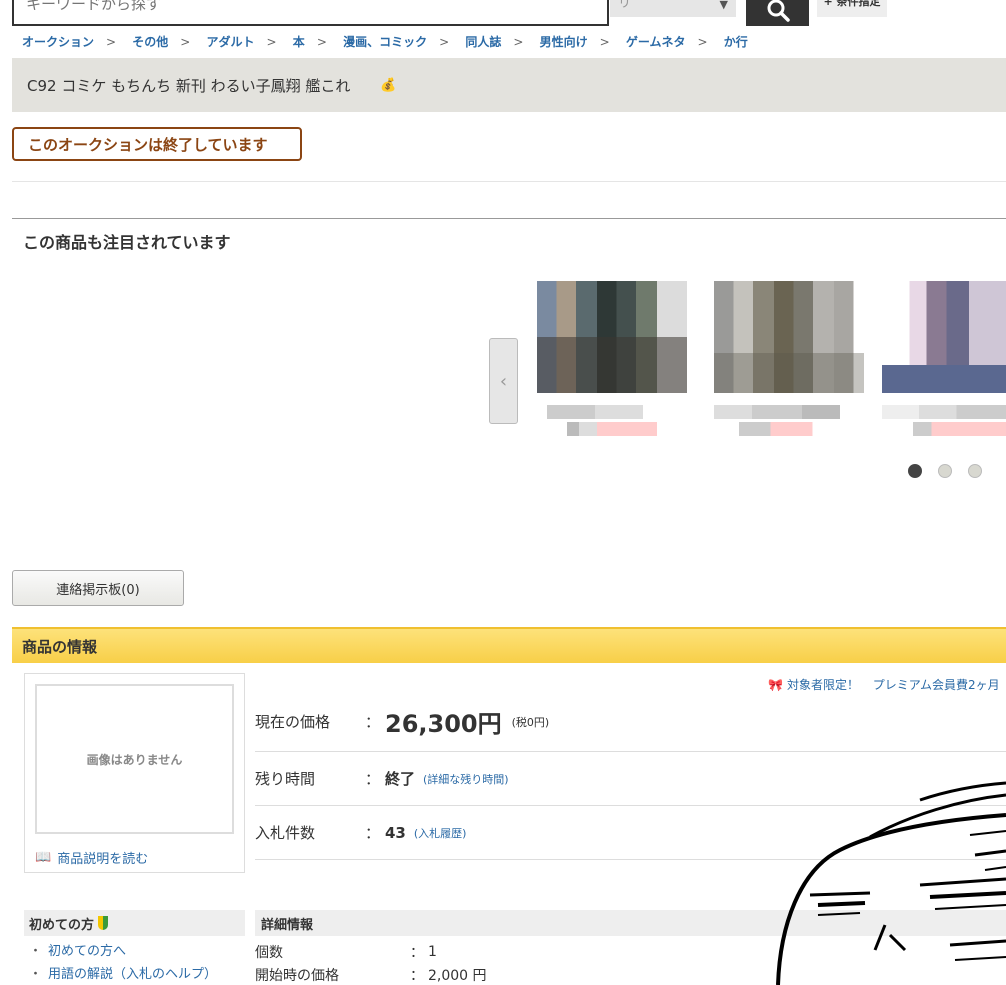  What do you see at coordinates (127, 242) in the screenshot?
I see `related-items-title: この商品も注目されています` at bounding box center [127, 242].